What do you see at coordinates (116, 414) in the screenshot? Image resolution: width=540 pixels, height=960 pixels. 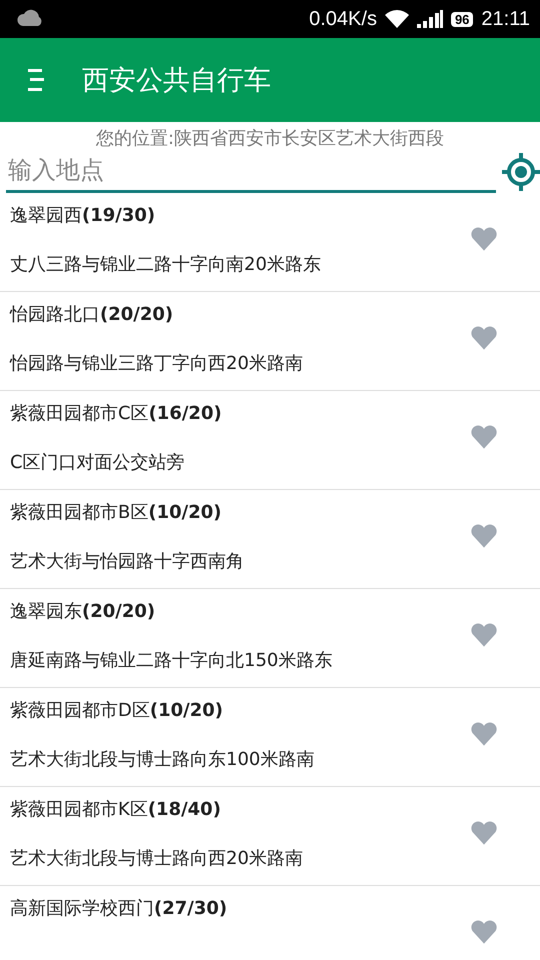 I see `station-name: 紫薇田园都市C区(16/20)` at bounding box center [116, 414].